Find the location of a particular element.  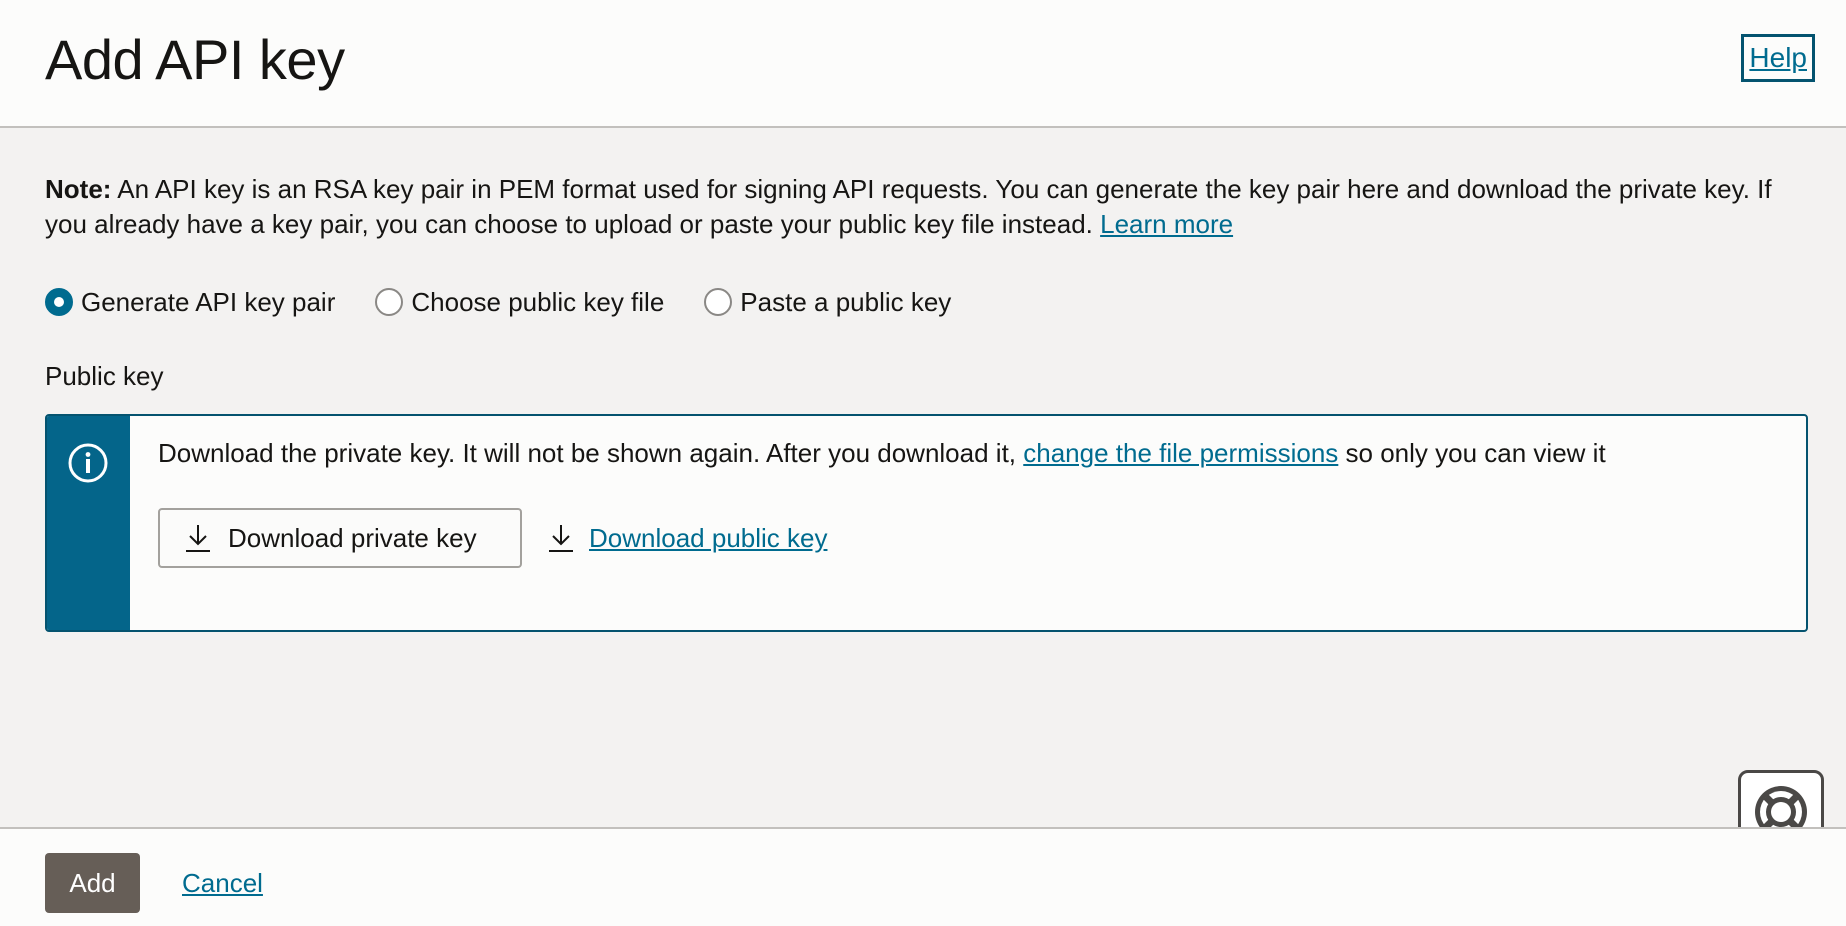

page-header: Add API key Help is located at coordinates (923, 64).